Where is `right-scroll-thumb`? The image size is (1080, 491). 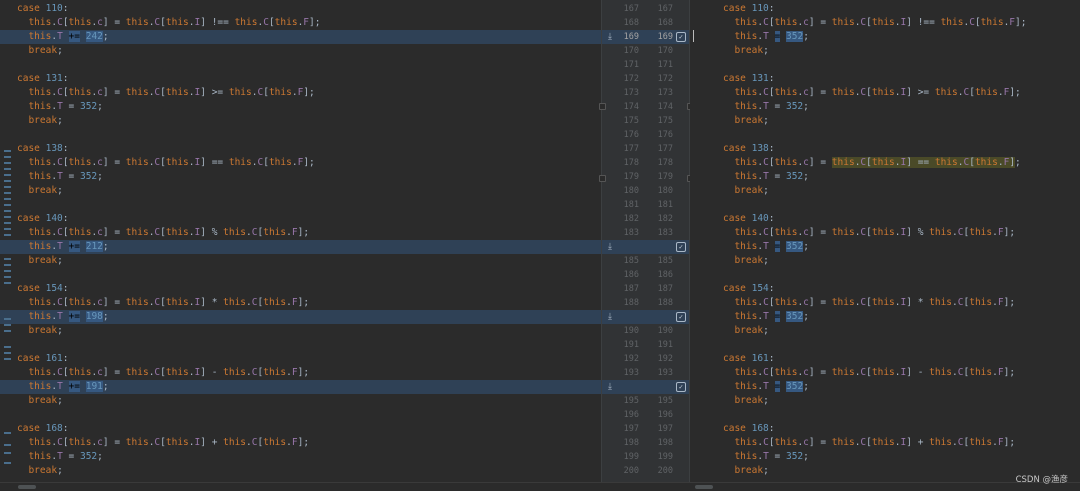
right-scroll-thumb is located at coordinates (704, 487).